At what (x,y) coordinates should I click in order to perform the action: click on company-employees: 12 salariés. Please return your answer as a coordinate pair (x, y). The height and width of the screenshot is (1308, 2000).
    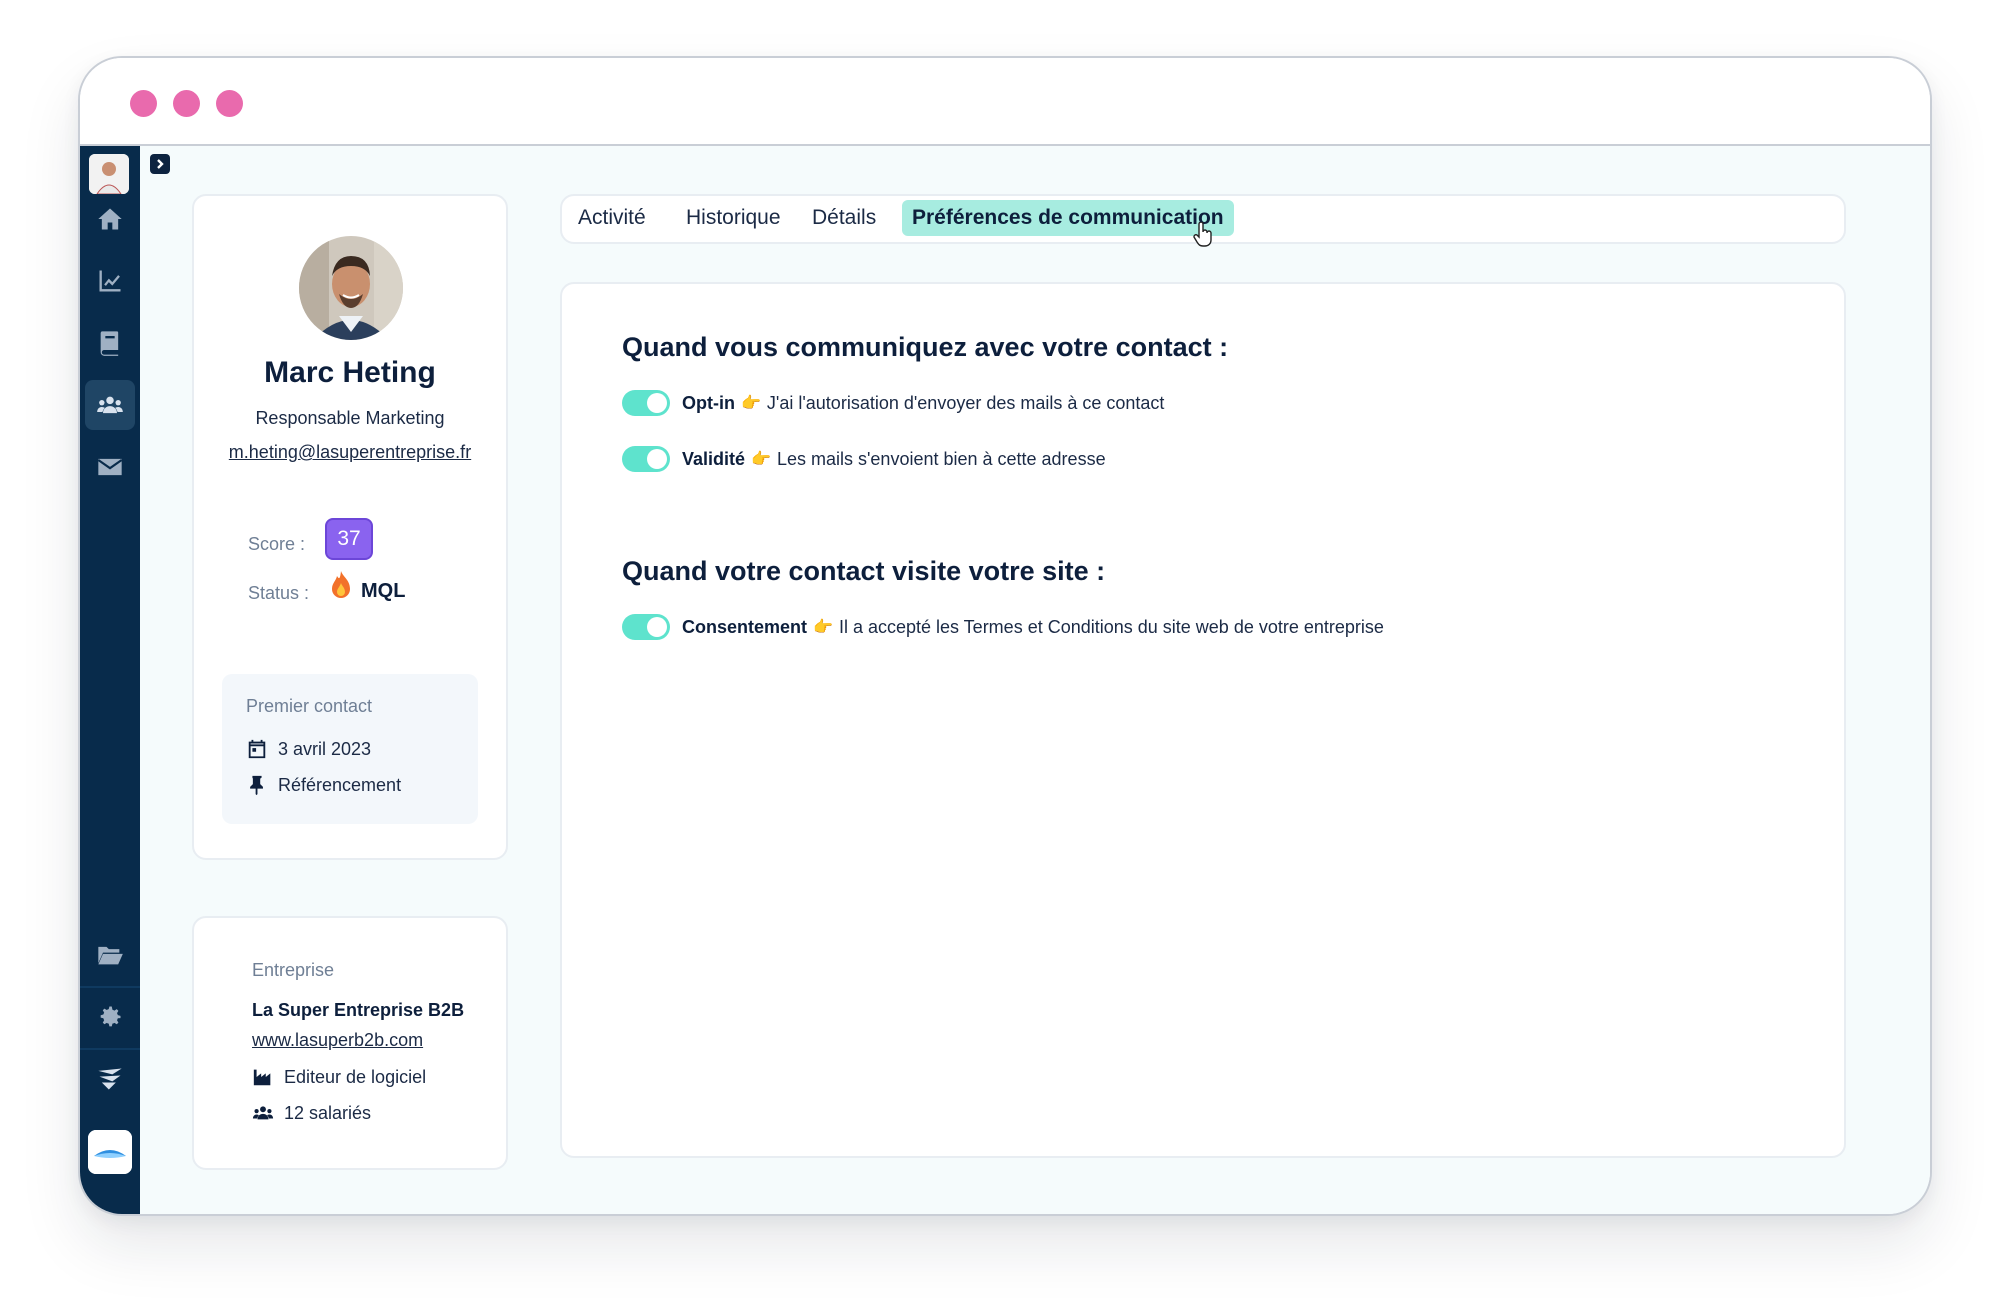
    Looking at the image, I should click on (328, 1112).